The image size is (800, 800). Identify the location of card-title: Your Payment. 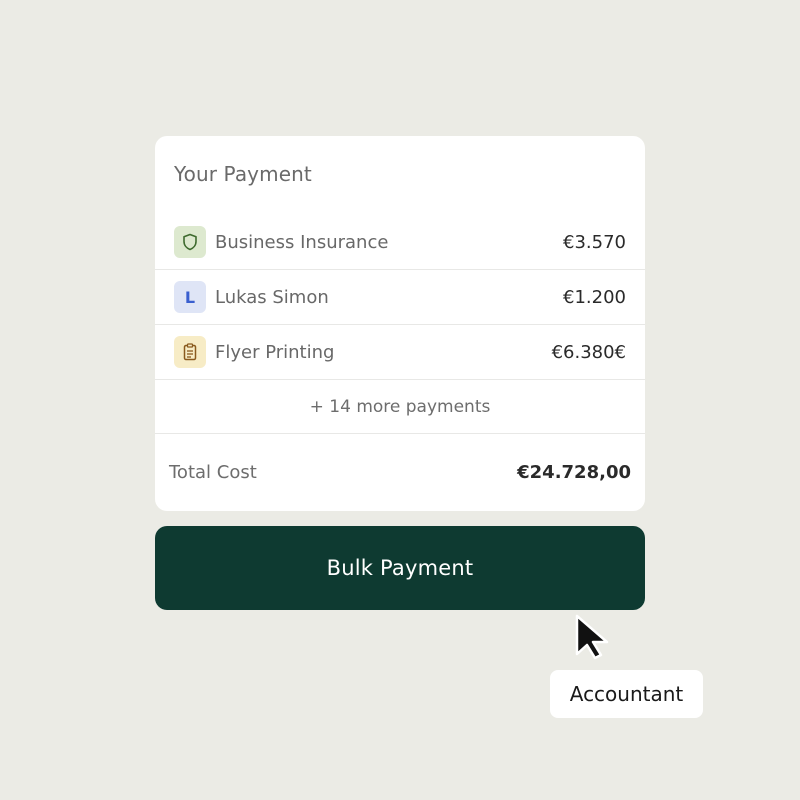
(243, 174).